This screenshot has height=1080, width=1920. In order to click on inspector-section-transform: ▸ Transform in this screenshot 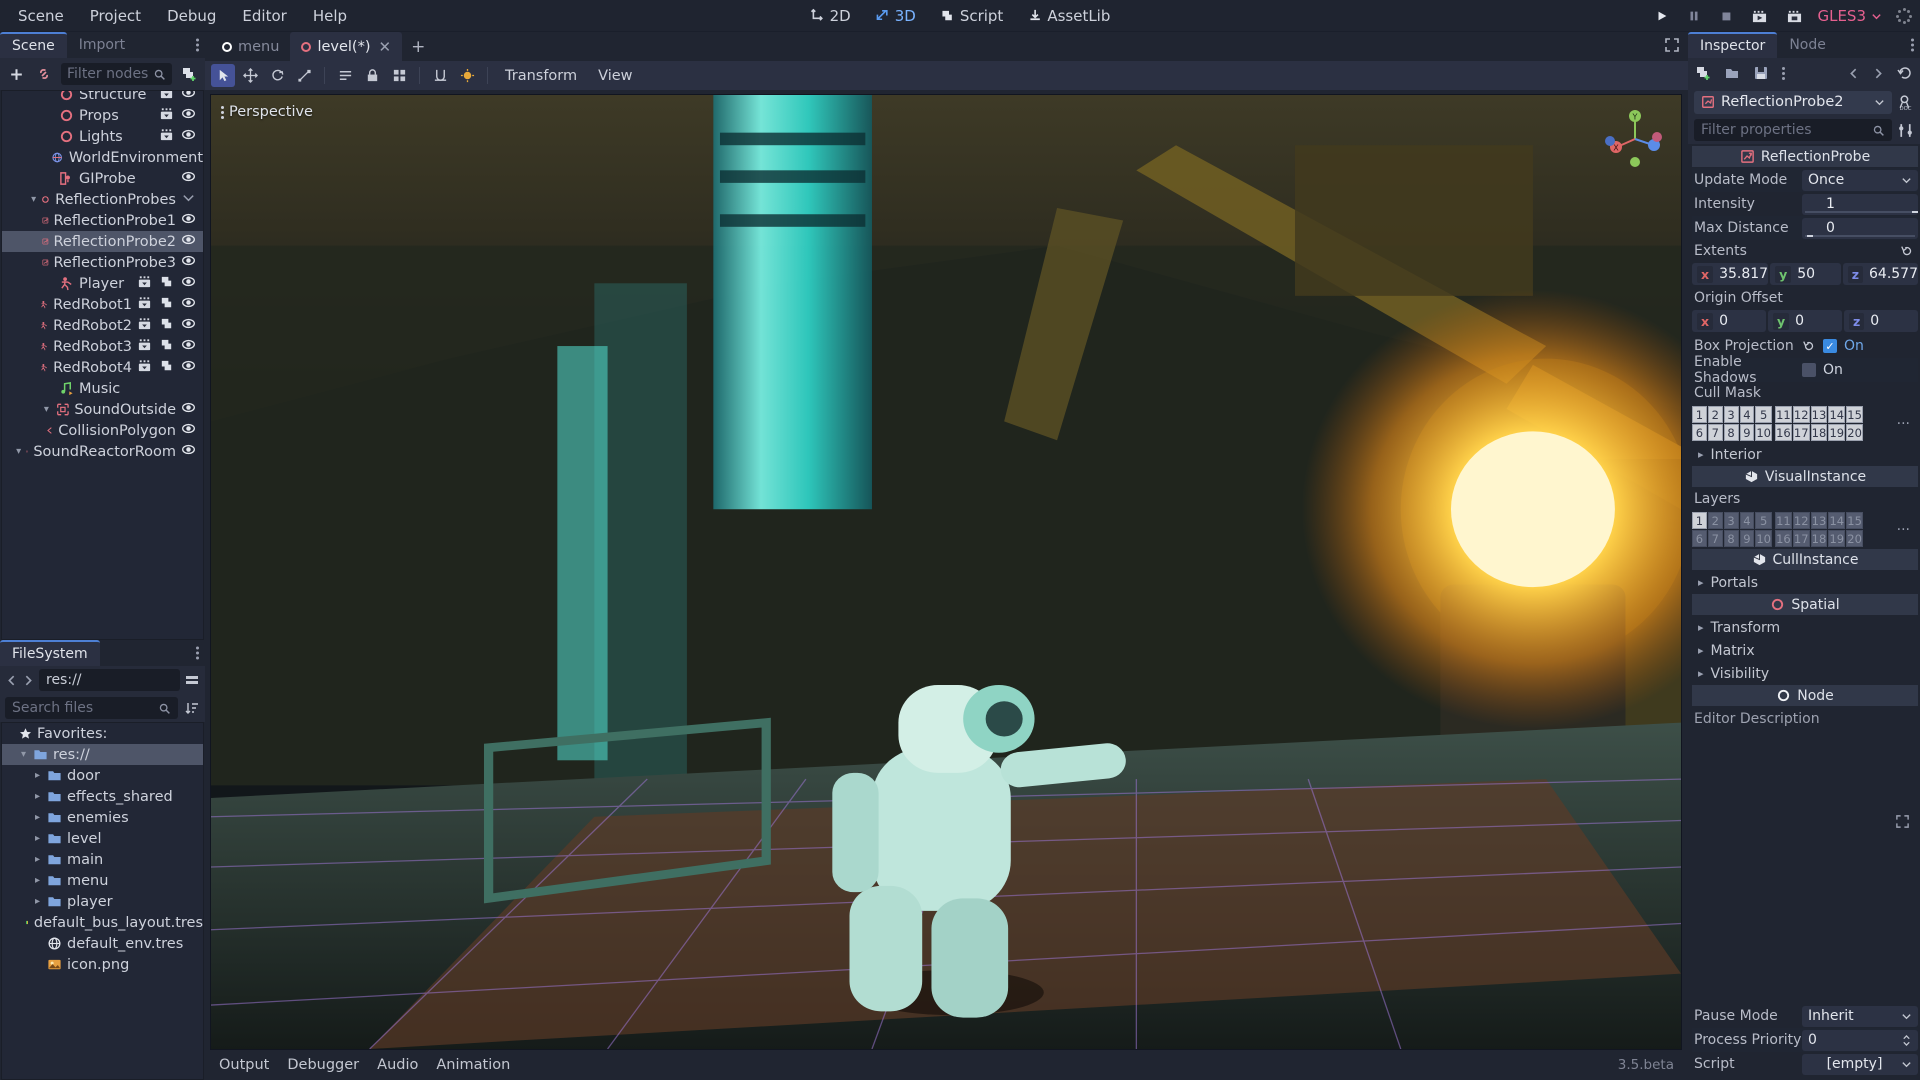, I will do `click(1805, 627)`.